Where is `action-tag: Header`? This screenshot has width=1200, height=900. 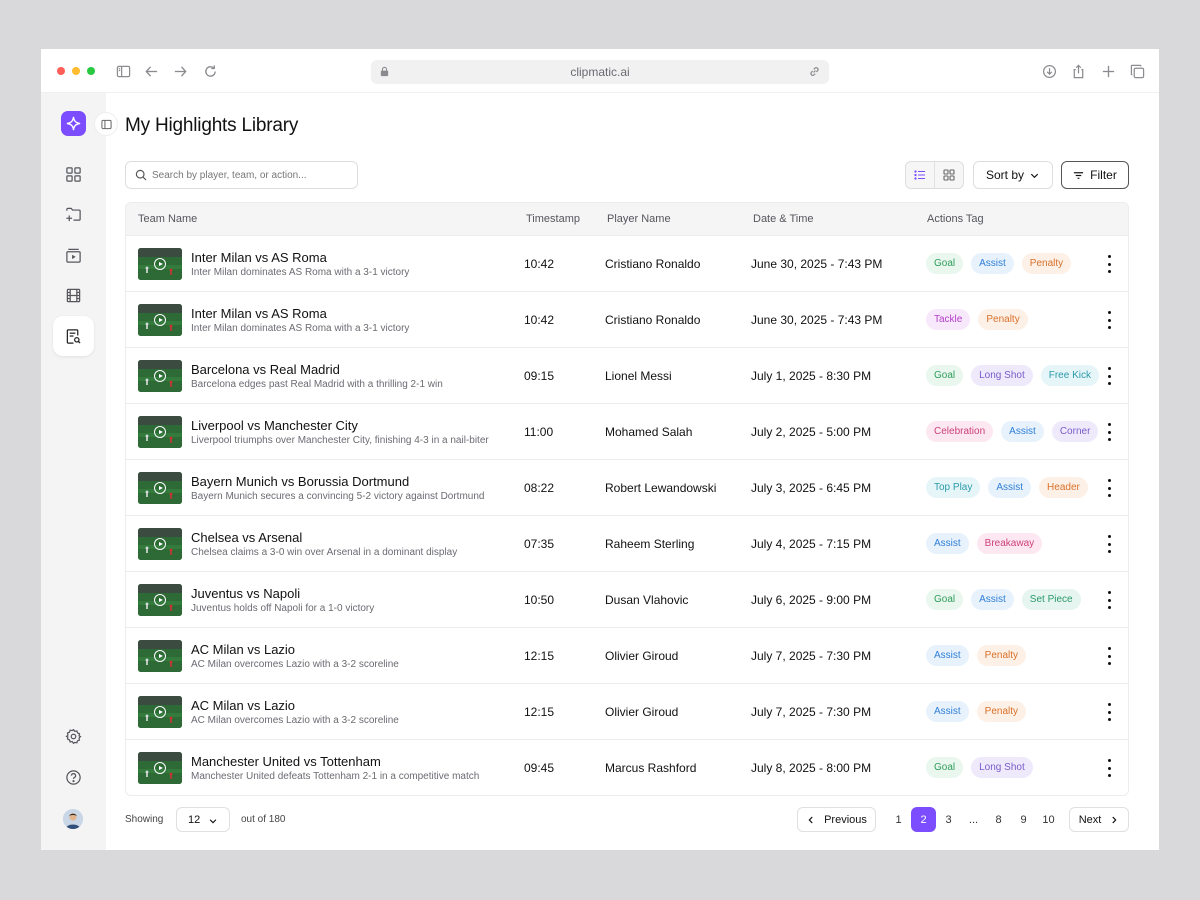
action-tag: Header is located at coordinates (1063, 487).